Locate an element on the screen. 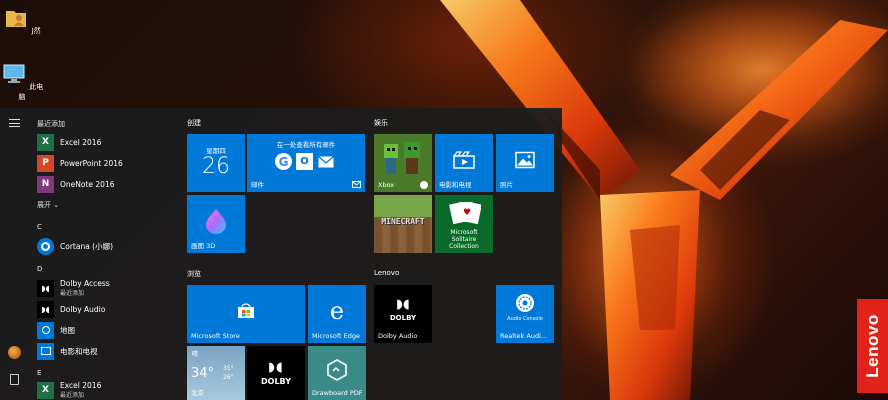 The image size is (888, 400). tile-label: 邮件 is located at coordinates (257, 185).